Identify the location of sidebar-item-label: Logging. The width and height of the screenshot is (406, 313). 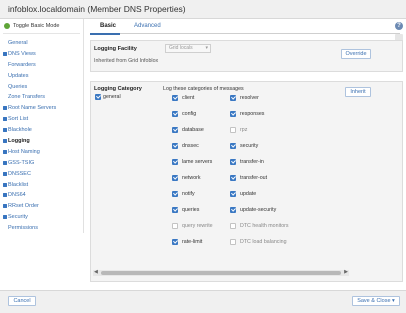
(19, 141).